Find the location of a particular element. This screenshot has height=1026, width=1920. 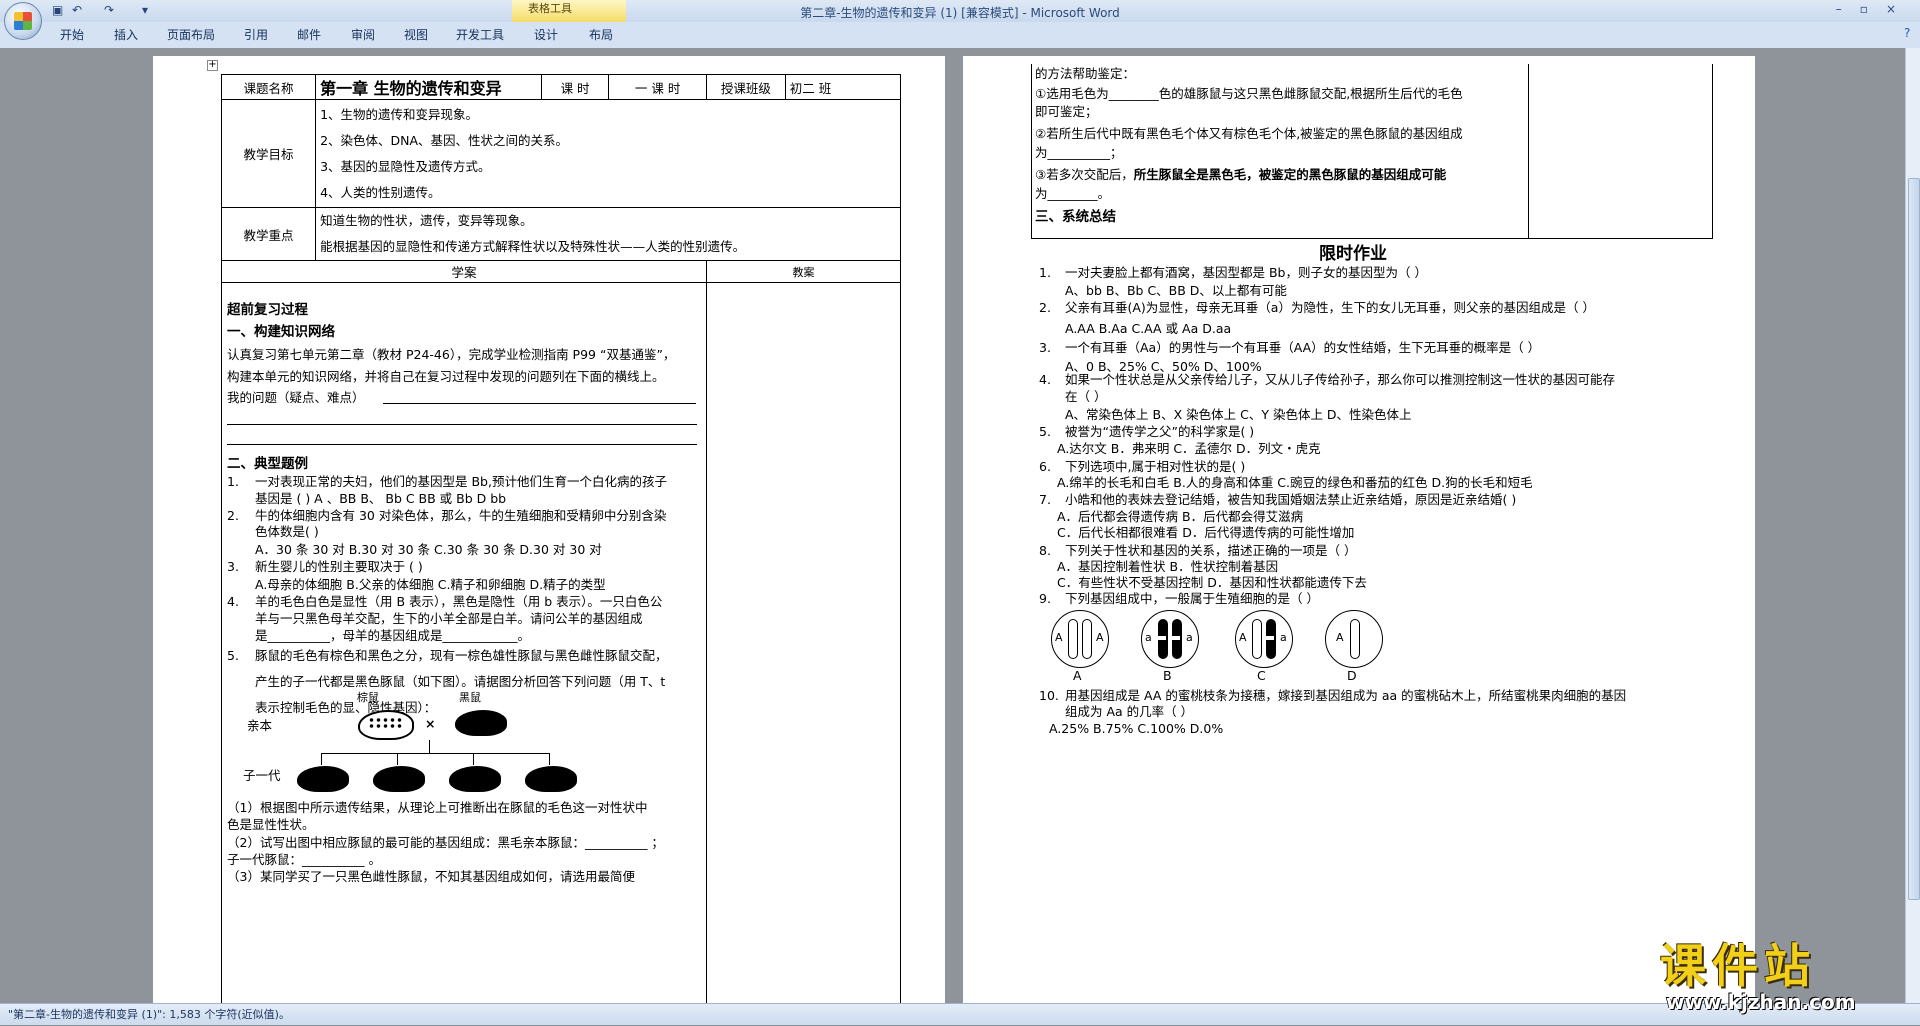

course-name: 第一章 生物的遗传和变异 is located at coordinates (428, 87).